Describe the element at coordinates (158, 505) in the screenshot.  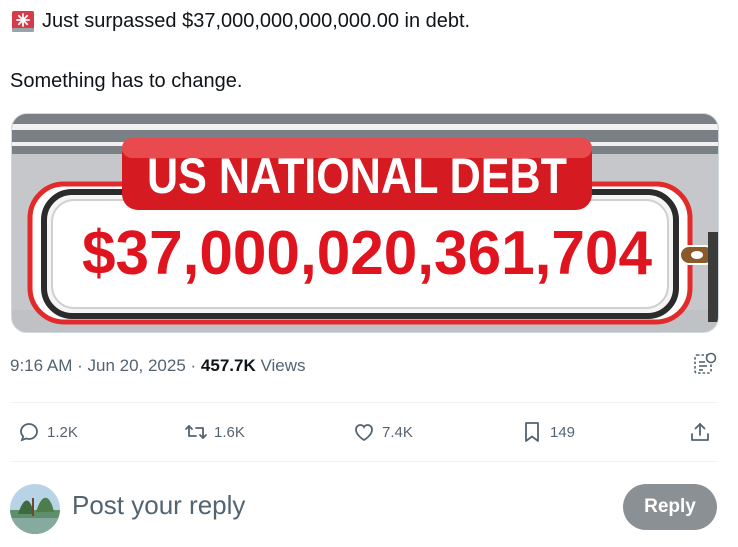
I see `reply-input: Post your reply` at that location.